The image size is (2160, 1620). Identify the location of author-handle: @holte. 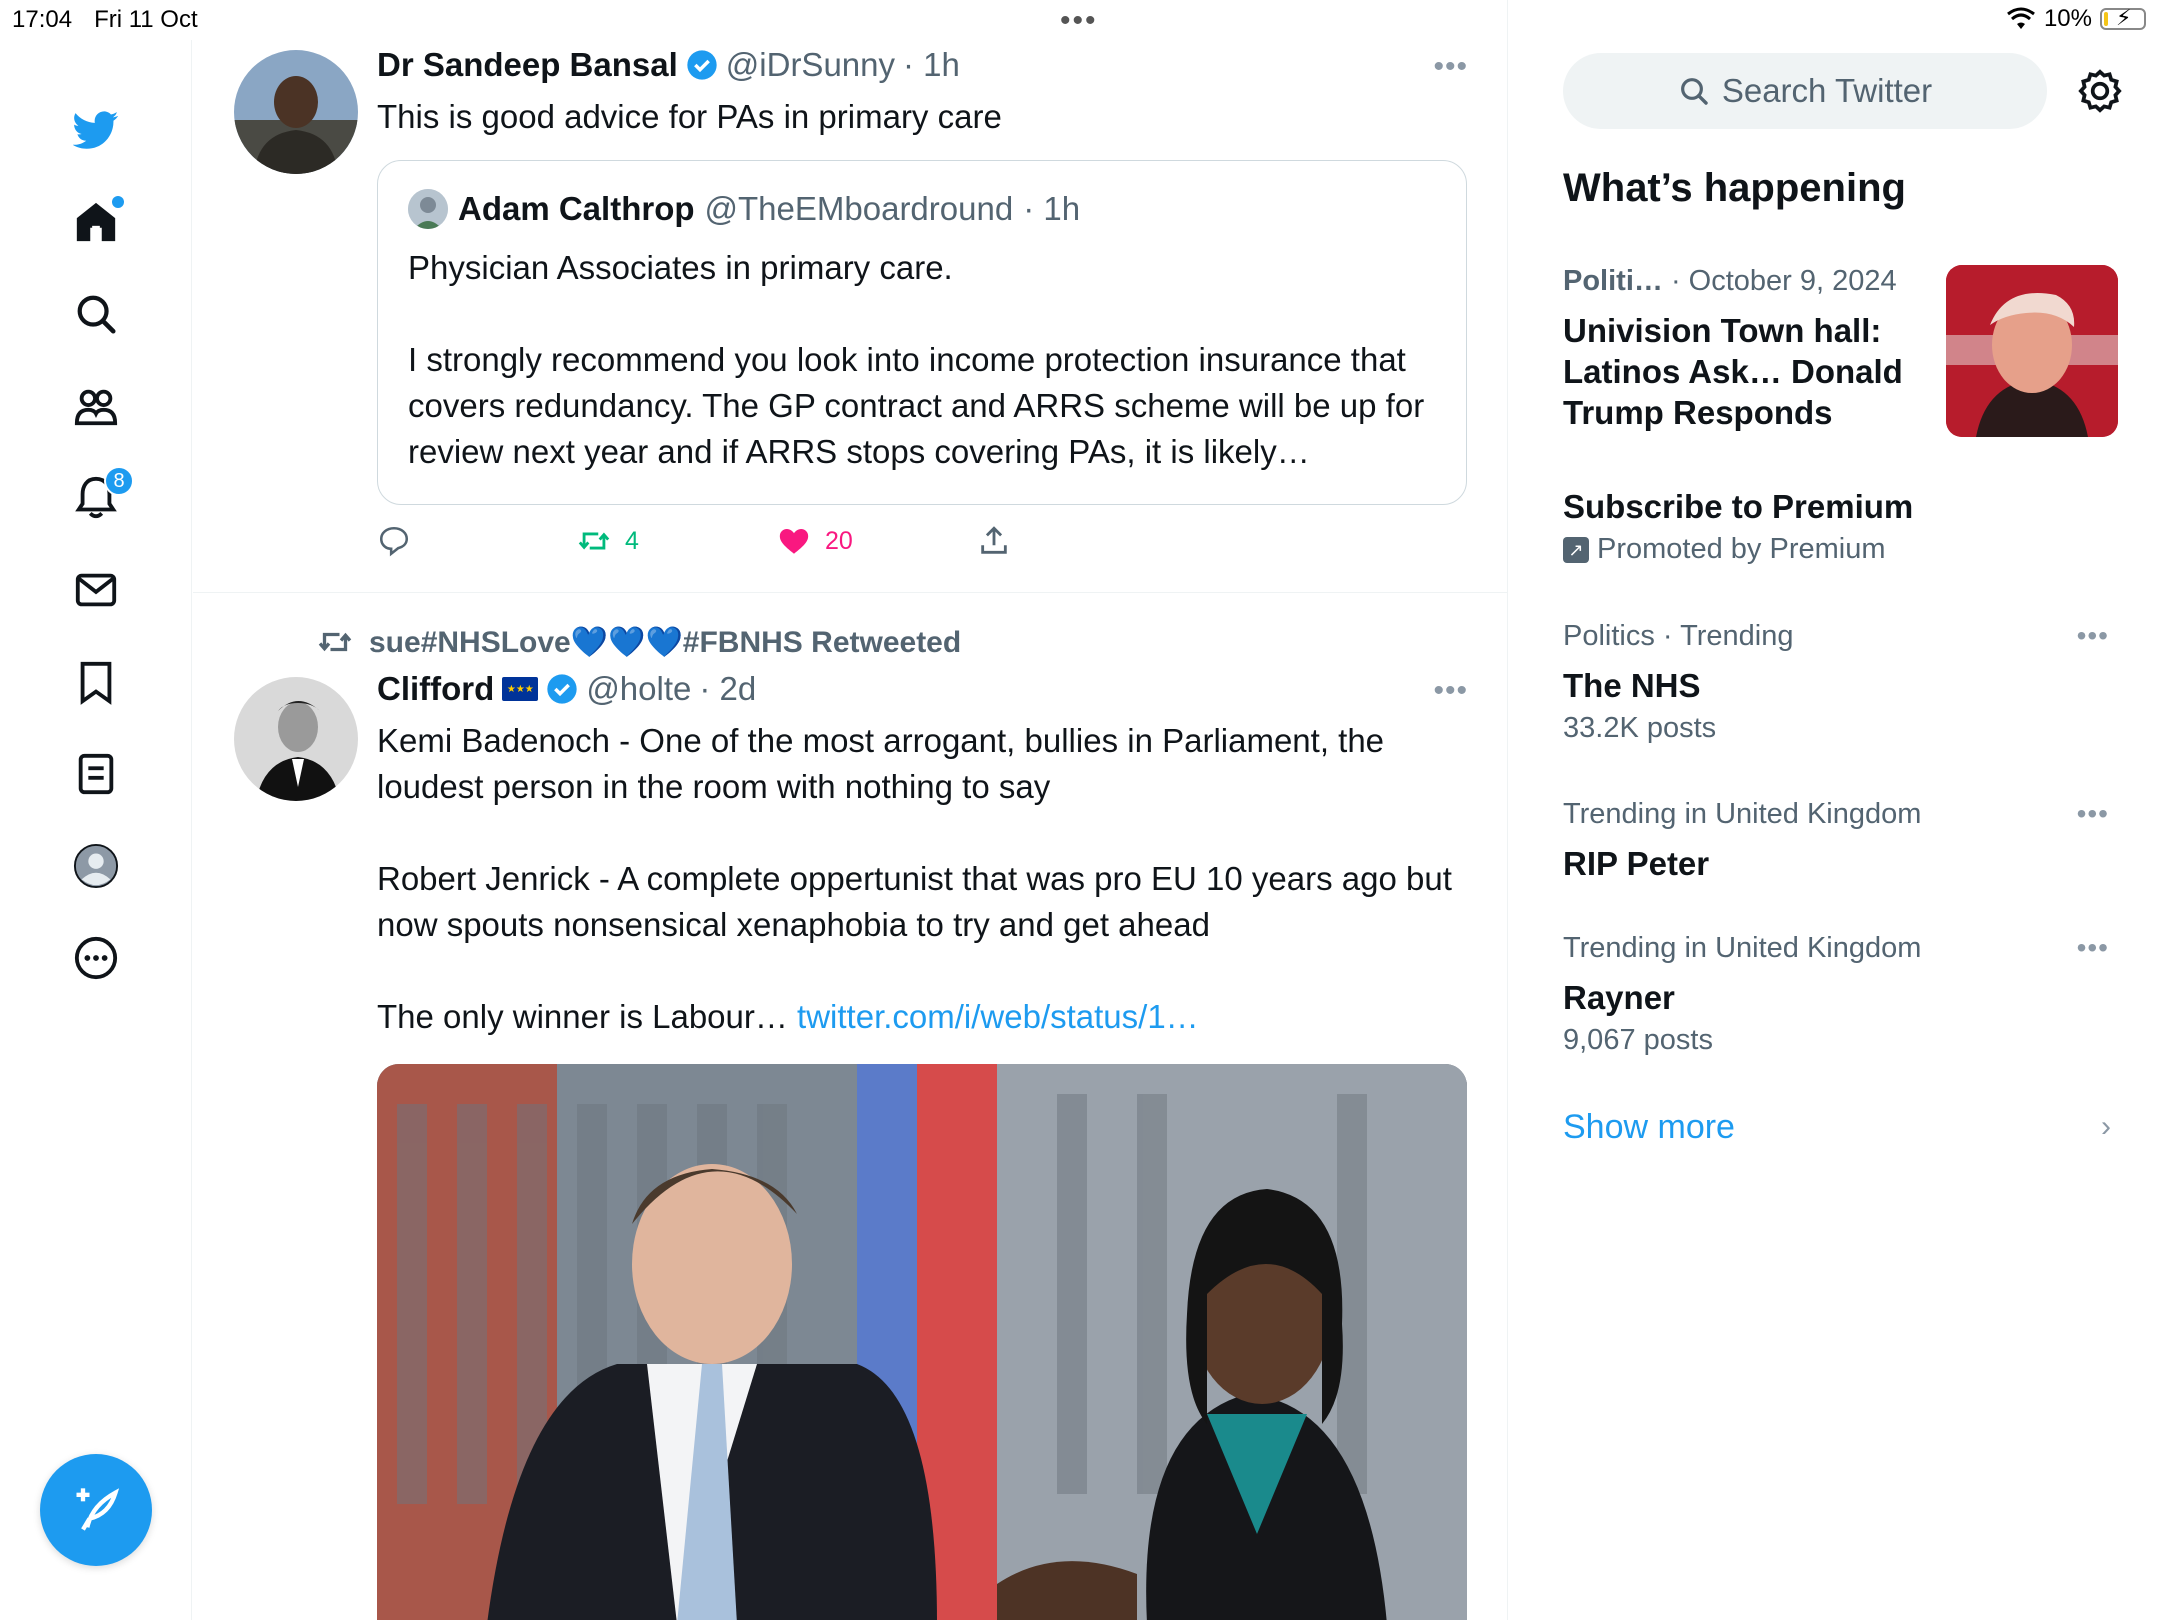
(638, 689).